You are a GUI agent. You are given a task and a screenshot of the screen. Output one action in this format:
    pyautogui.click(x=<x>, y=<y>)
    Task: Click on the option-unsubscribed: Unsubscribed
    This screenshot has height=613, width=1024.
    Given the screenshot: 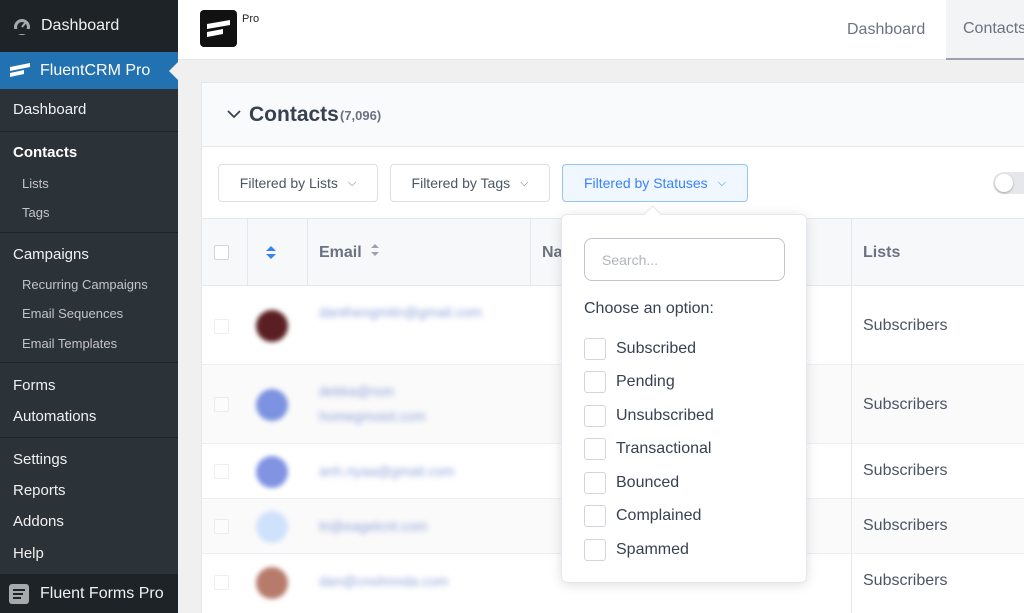 What is the action you would take?
    pyautogui.click(x=649, y=416)
    